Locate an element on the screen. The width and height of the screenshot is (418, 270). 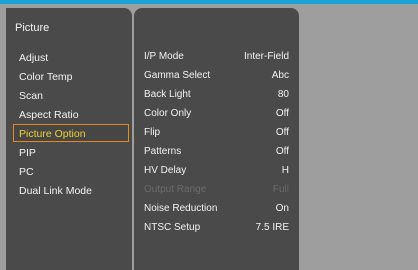
option-label: Flip is located at coordinates (152, 132).